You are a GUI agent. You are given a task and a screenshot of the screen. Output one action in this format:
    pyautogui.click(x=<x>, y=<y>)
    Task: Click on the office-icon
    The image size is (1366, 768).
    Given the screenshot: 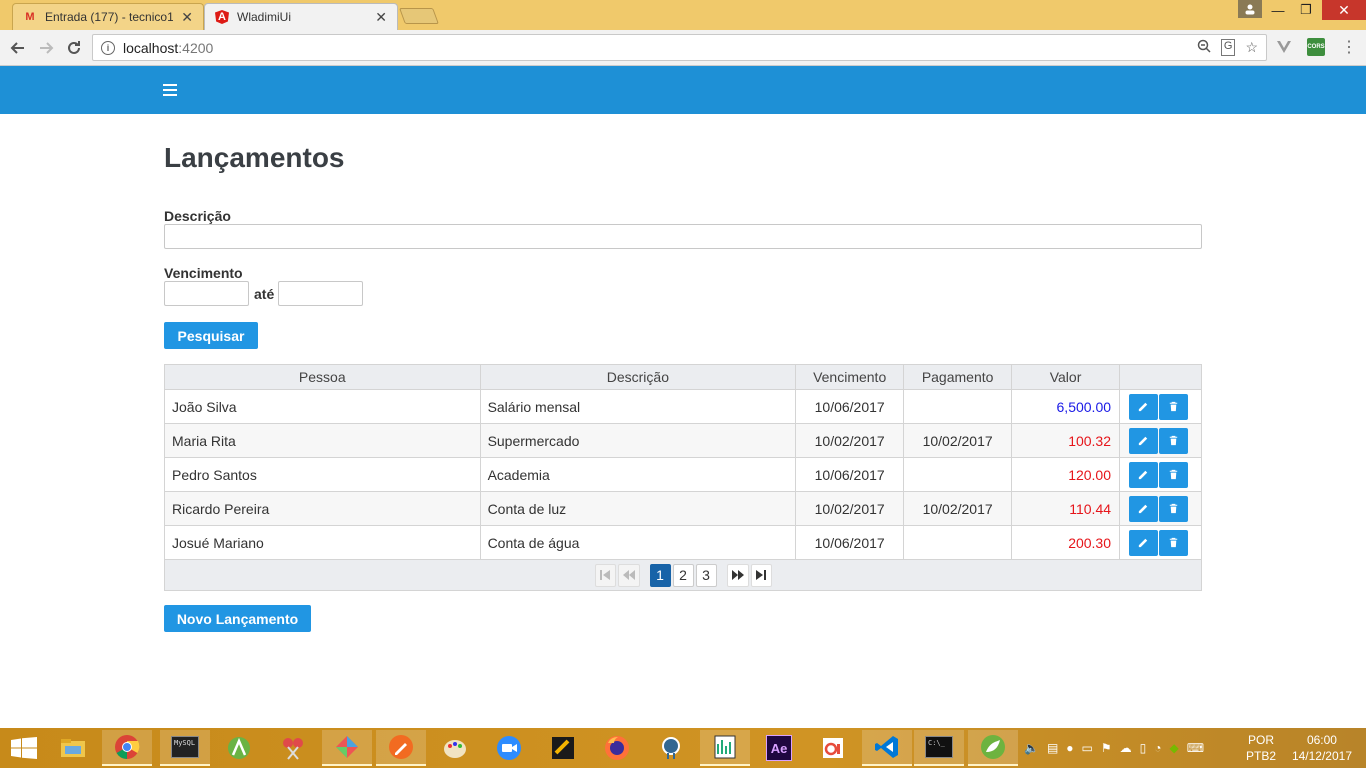 What is the action you would take?
    pyautogui.click(x=833, y=748)
    